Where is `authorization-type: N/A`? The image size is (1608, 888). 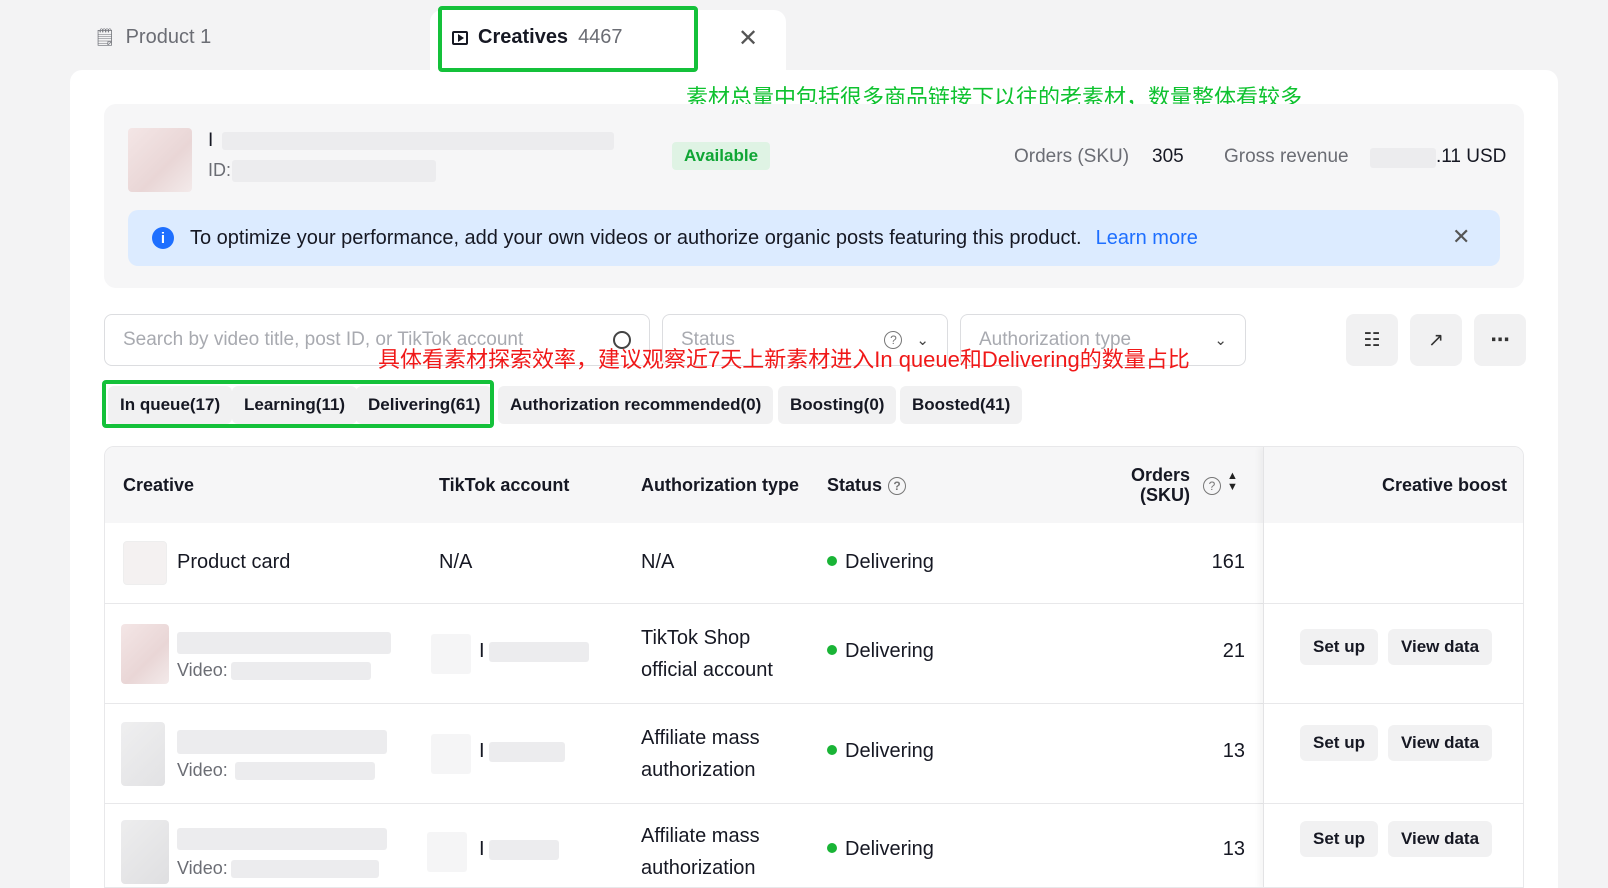 authorization-type: N/A is located at coordinates (658, 562).